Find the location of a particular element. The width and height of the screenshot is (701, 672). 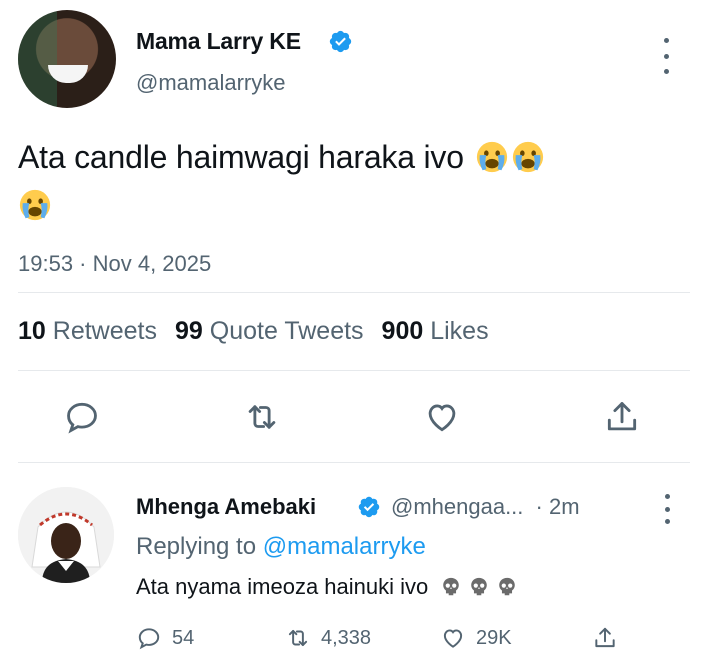

replies-count: 54 is located at coordinates (183, 637).